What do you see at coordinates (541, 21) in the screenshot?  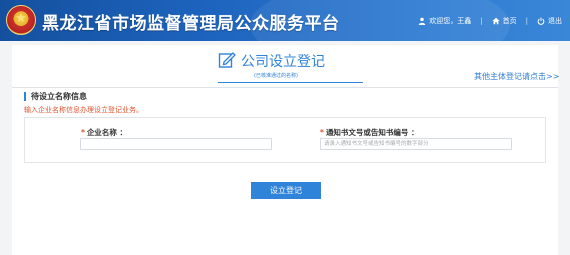 I see `power-icon` at bounding box center [541, 21].